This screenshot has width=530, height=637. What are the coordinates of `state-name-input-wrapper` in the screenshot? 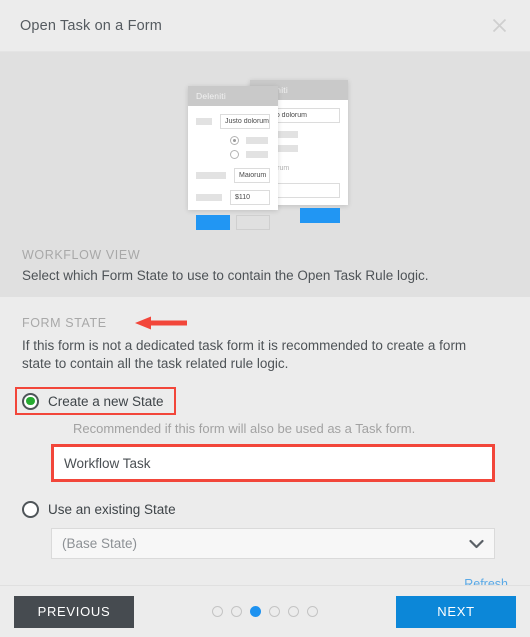 It's located at (273, 463).